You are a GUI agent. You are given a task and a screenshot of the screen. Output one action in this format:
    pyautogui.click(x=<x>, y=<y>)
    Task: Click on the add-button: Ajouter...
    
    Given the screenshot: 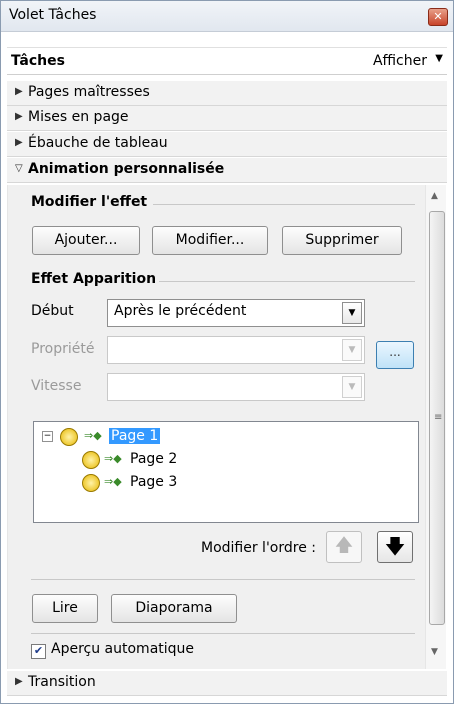 What is the action you would take?
    pyautogui.click(x=86, y=240)
    